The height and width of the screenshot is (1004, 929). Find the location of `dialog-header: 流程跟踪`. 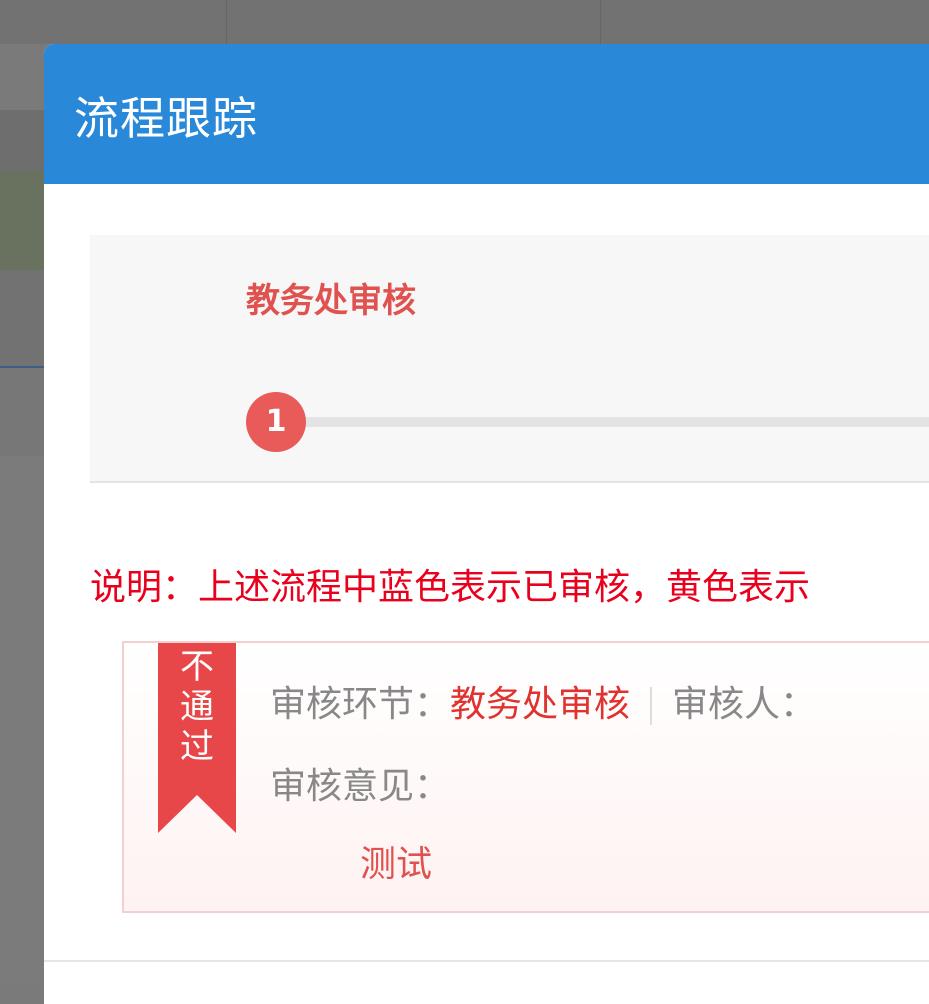

dialog-header: 流程跟踪 is located at coordinates (486, 114).